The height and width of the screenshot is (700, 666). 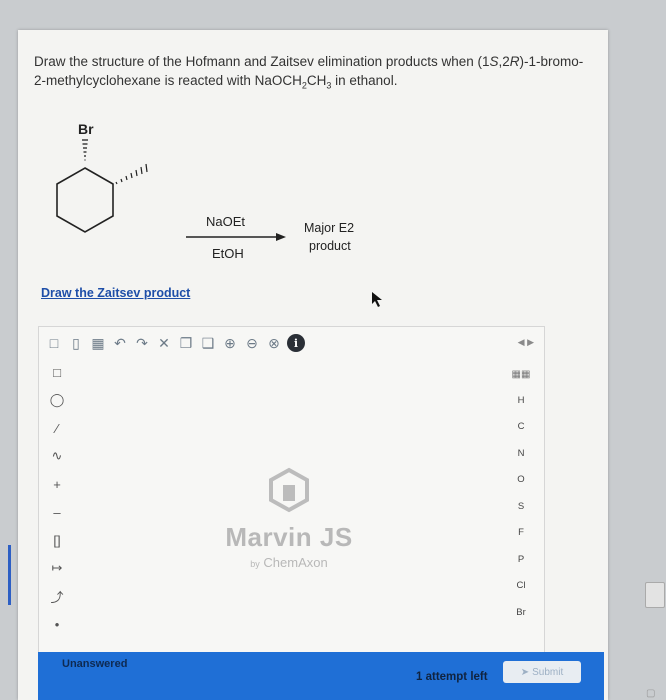 What do you see at coordinates (57, 568) in the screenshot?
I see `reaction-arrow-icon: ↦` at bounding box center [57, 568].